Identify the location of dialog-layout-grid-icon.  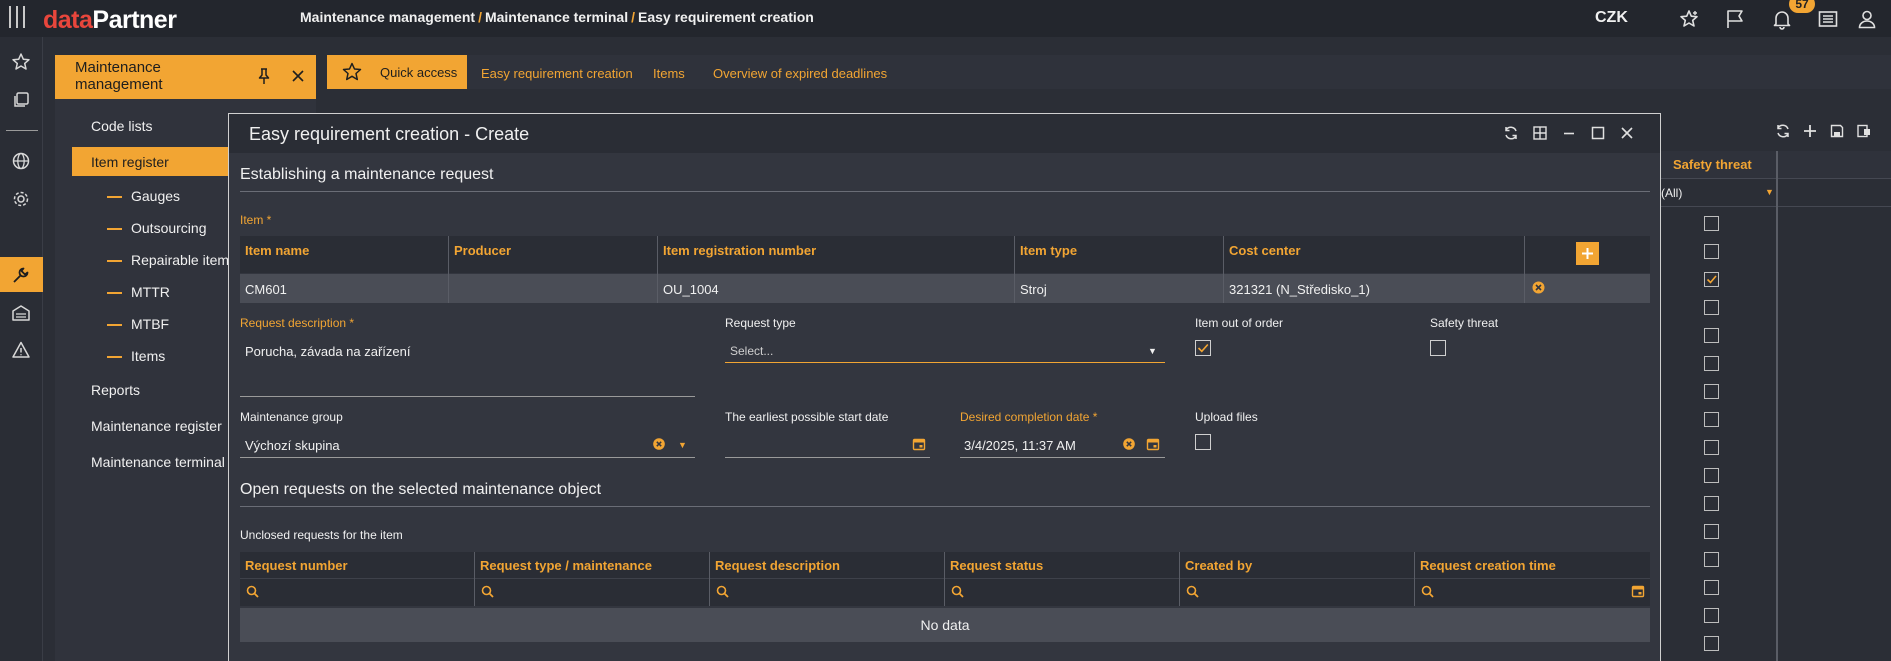
(1540, 133).